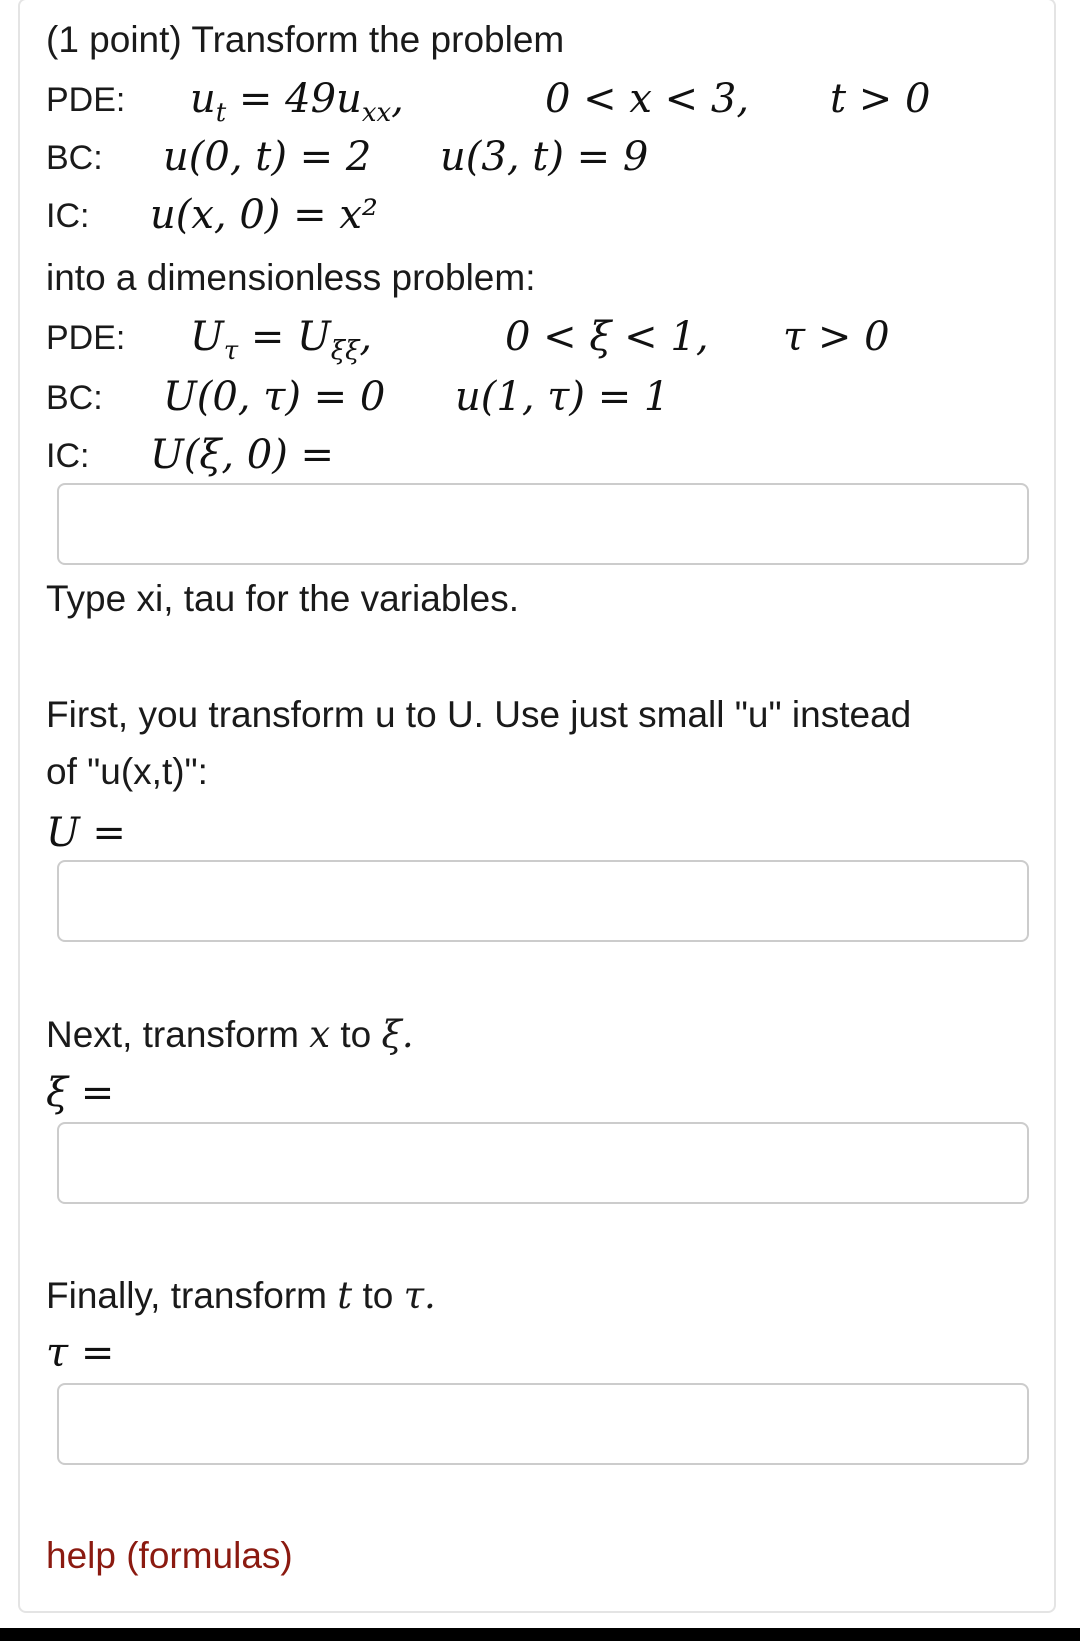 This screenshot has height=1641, width=1080. I want to click on dimensionless-bc-left: U(0, τ) = 0, so click(274, 397).